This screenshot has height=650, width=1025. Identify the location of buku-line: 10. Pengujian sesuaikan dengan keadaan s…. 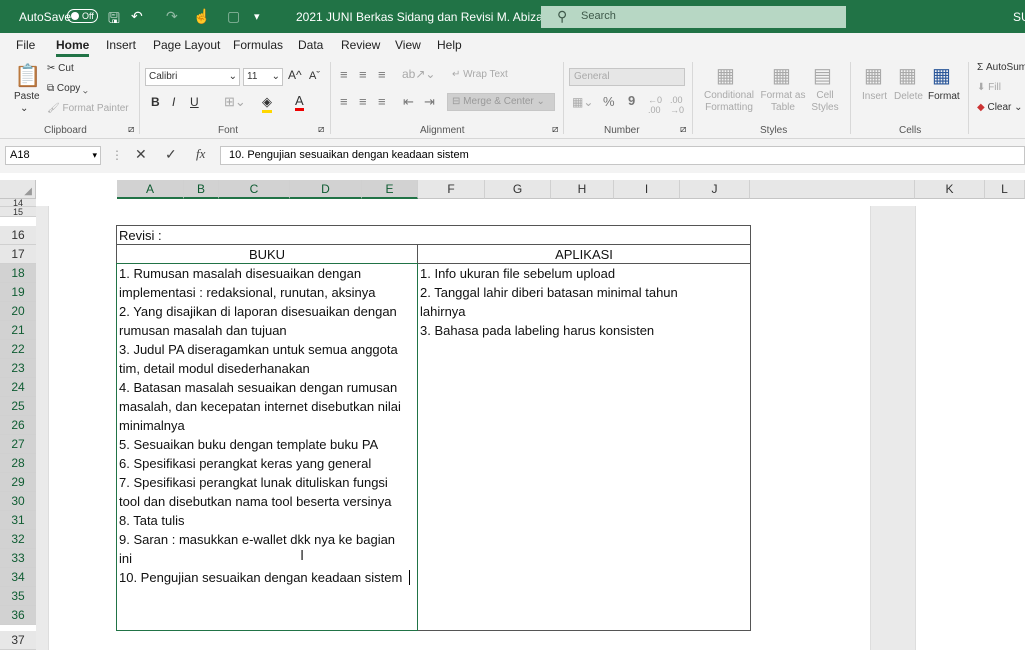
(260, 577).